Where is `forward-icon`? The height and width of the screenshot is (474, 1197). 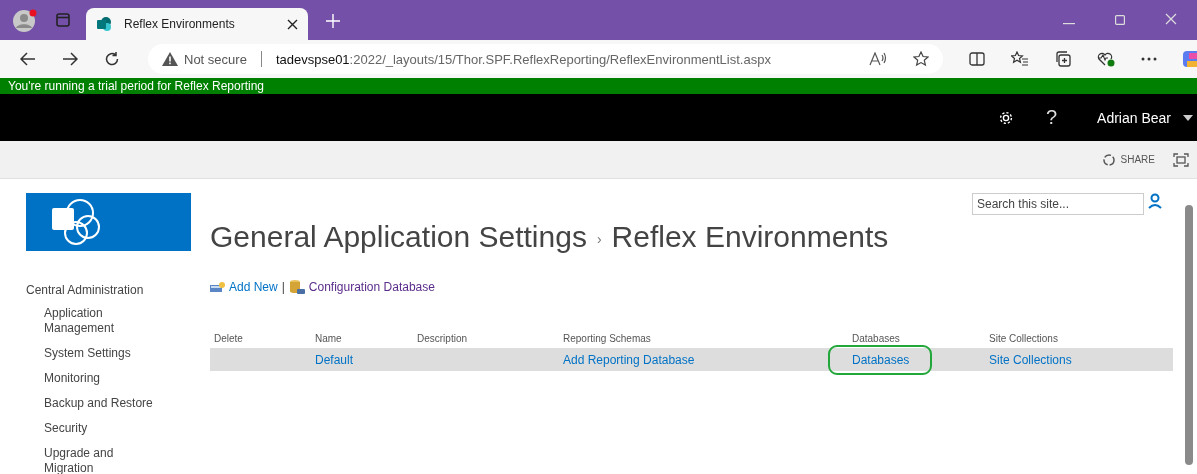
forward-icon is located at coordinates (70, 59).